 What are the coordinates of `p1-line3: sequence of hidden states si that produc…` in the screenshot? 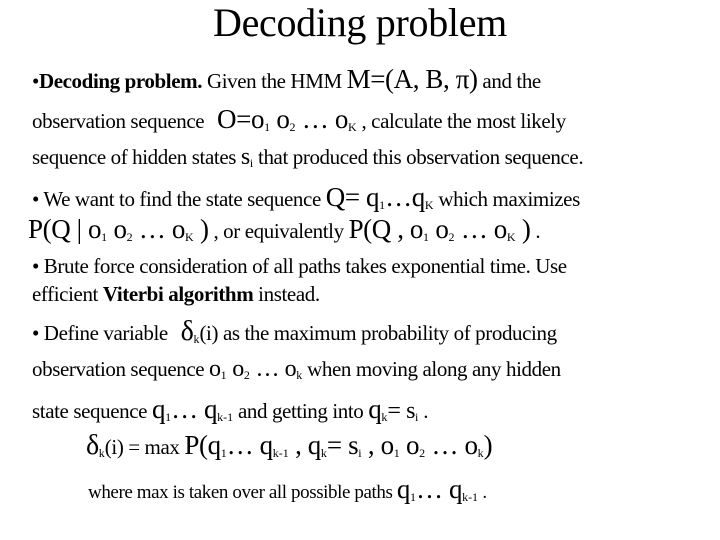 It's located at (308, 157).